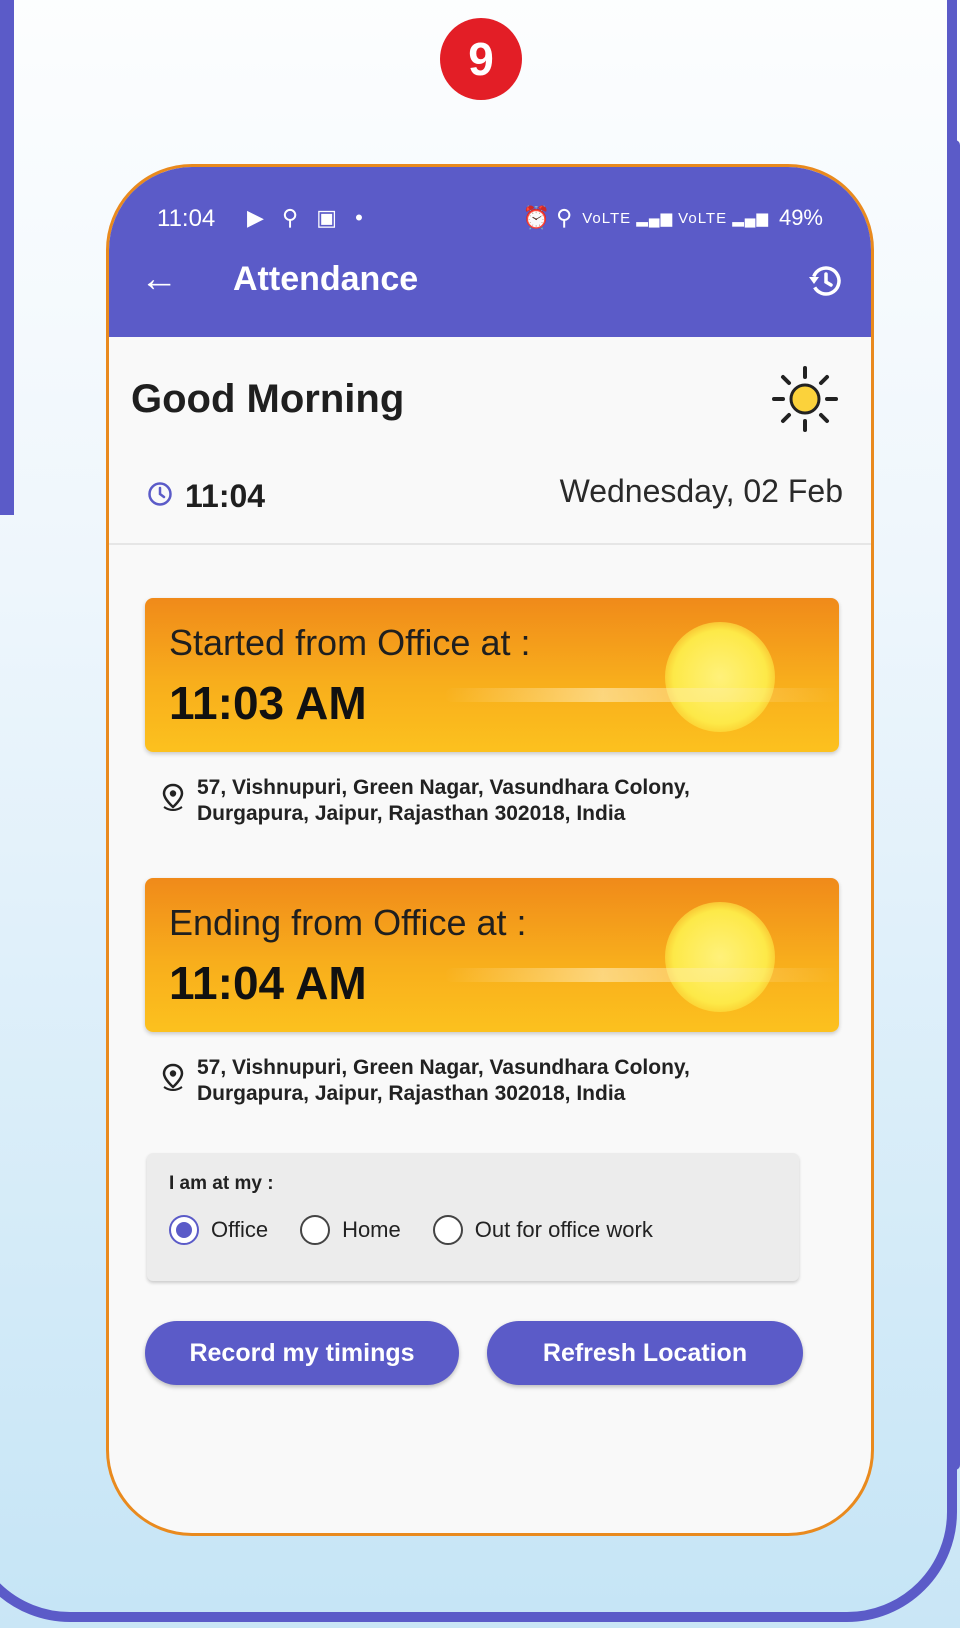  Describe the element at coordinates (308, 217) in the screenshot. I see `status-notification-icons: ▶ ⚲ ▣ •` at that location.